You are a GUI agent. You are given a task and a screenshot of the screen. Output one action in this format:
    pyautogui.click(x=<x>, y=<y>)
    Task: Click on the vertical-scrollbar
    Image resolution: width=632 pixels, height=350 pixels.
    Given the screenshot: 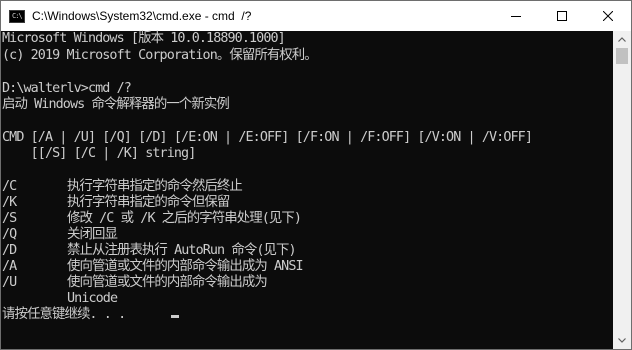 What is the action you would take?
    pyautogui.click(x=622, y=190)
    